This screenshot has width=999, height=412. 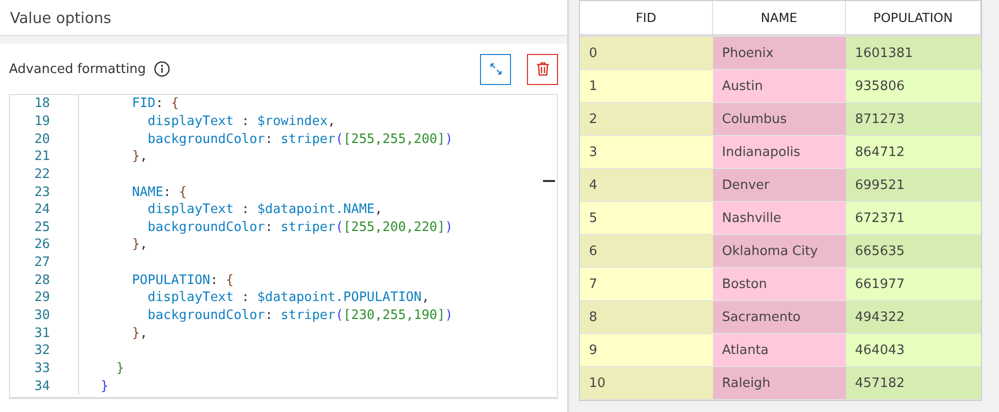 I want to click on info-icon, so click(x=162, y=69).